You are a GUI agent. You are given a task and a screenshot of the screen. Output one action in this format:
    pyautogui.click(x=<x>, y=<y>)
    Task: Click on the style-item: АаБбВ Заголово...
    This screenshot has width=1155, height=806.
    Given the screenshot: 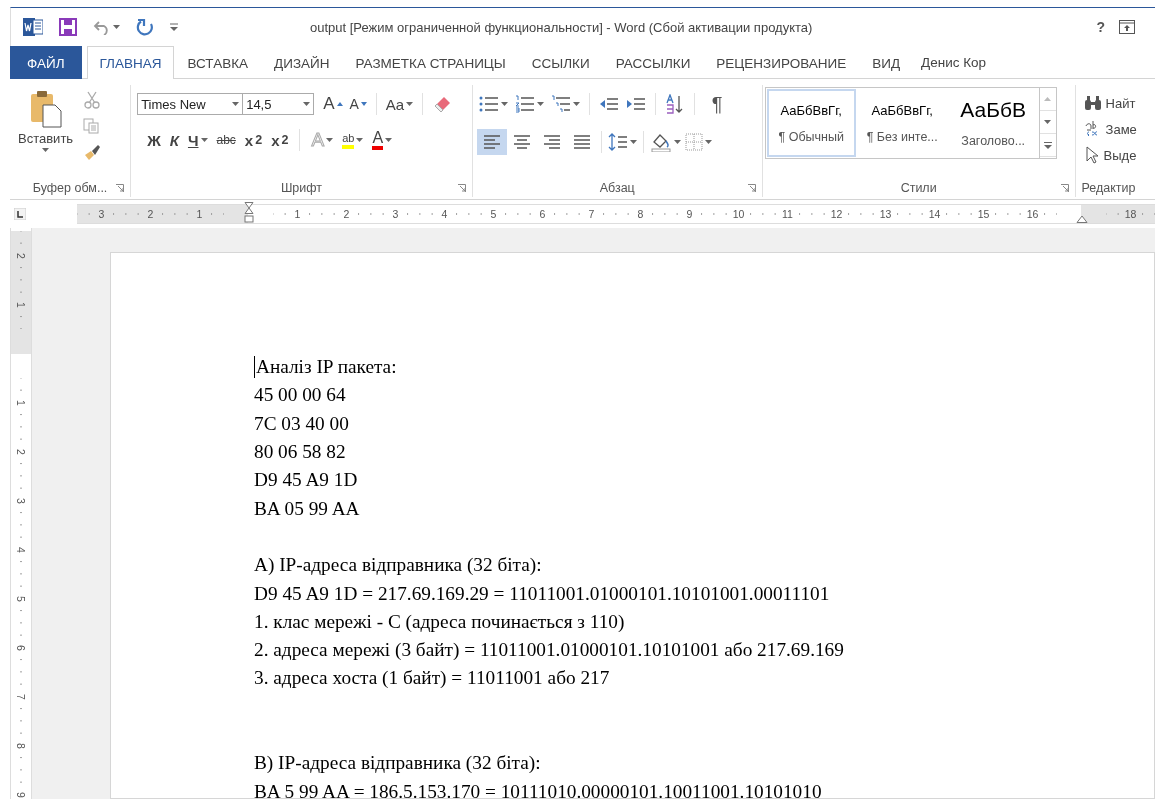 What is the action you would take?
    pyautogui.click(x=993, y=123)
    